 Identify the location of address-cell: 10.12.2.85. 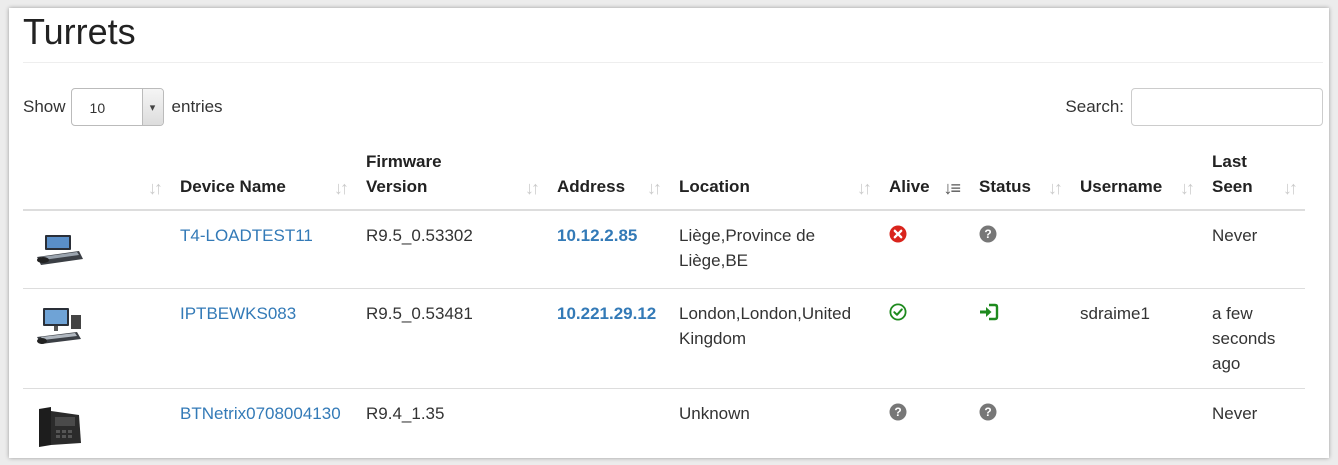
(608, 249).